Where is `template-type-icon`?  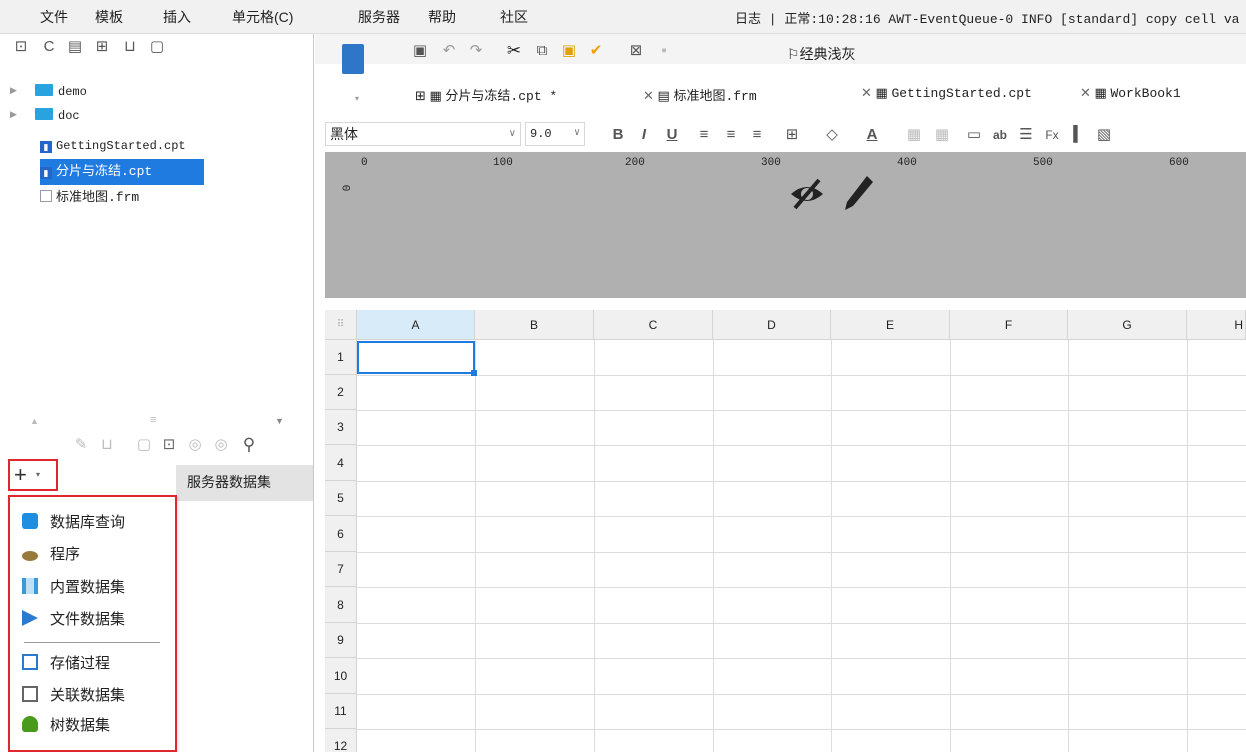
template-type-icon is located at coordinates (353, 59).